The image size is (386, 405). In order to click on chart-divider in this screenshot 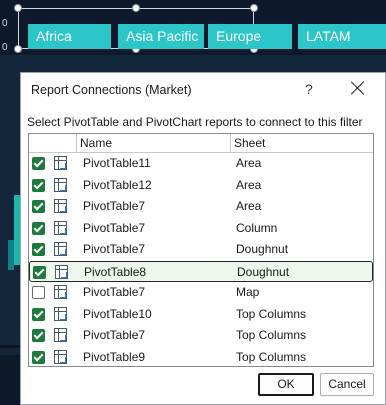, I will do `click(10, 346)`.